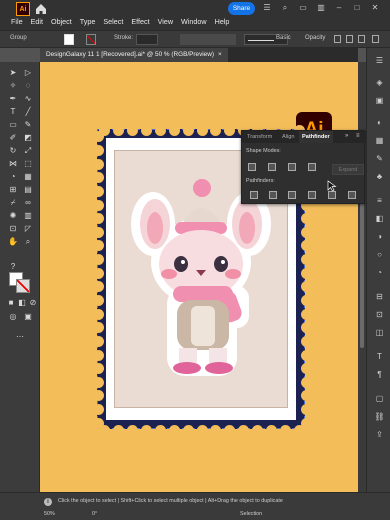 This screenshot has height=520, width=390. I want to click on mesh-tool-icon: ⊞, so click(13, 189).